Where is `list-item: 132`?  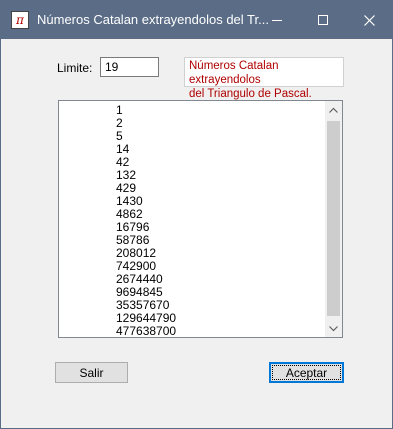 list-item: 132 is located at coordinates (216, 175).